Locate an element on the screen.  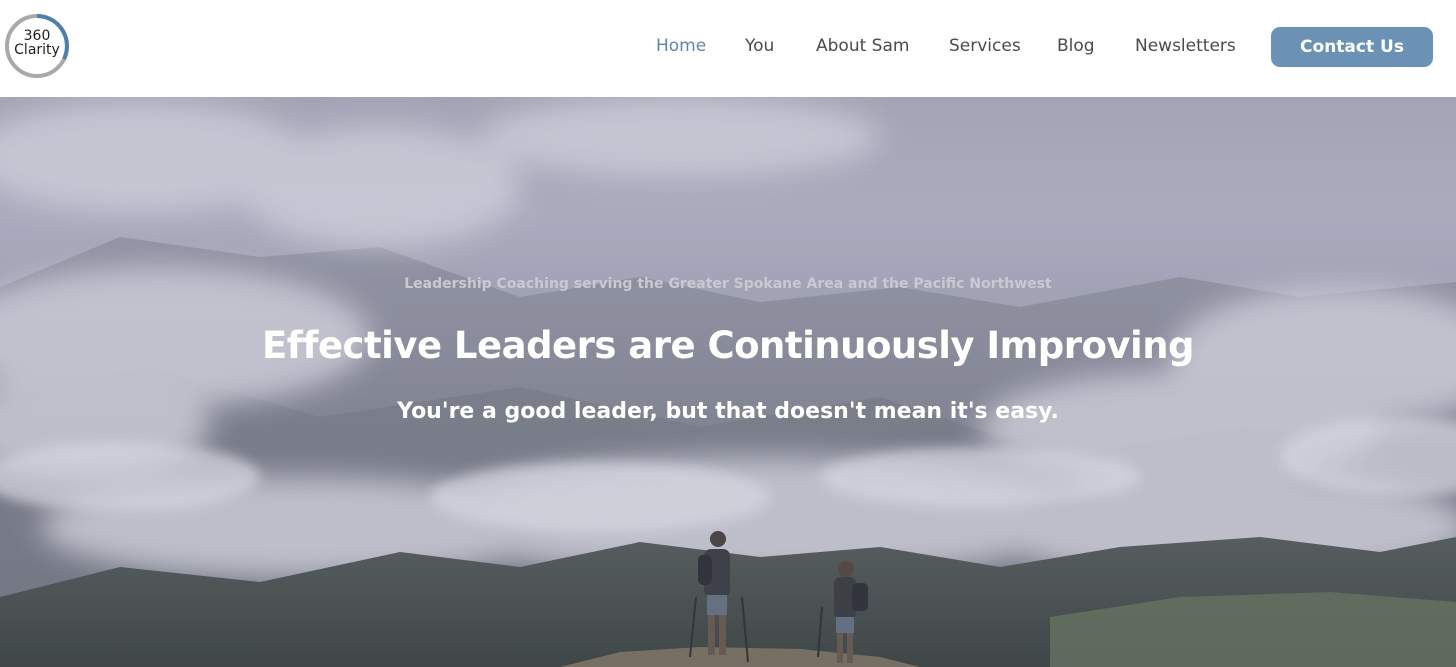
nav-about-sam: About Sam is located at coordinates (862, 47).